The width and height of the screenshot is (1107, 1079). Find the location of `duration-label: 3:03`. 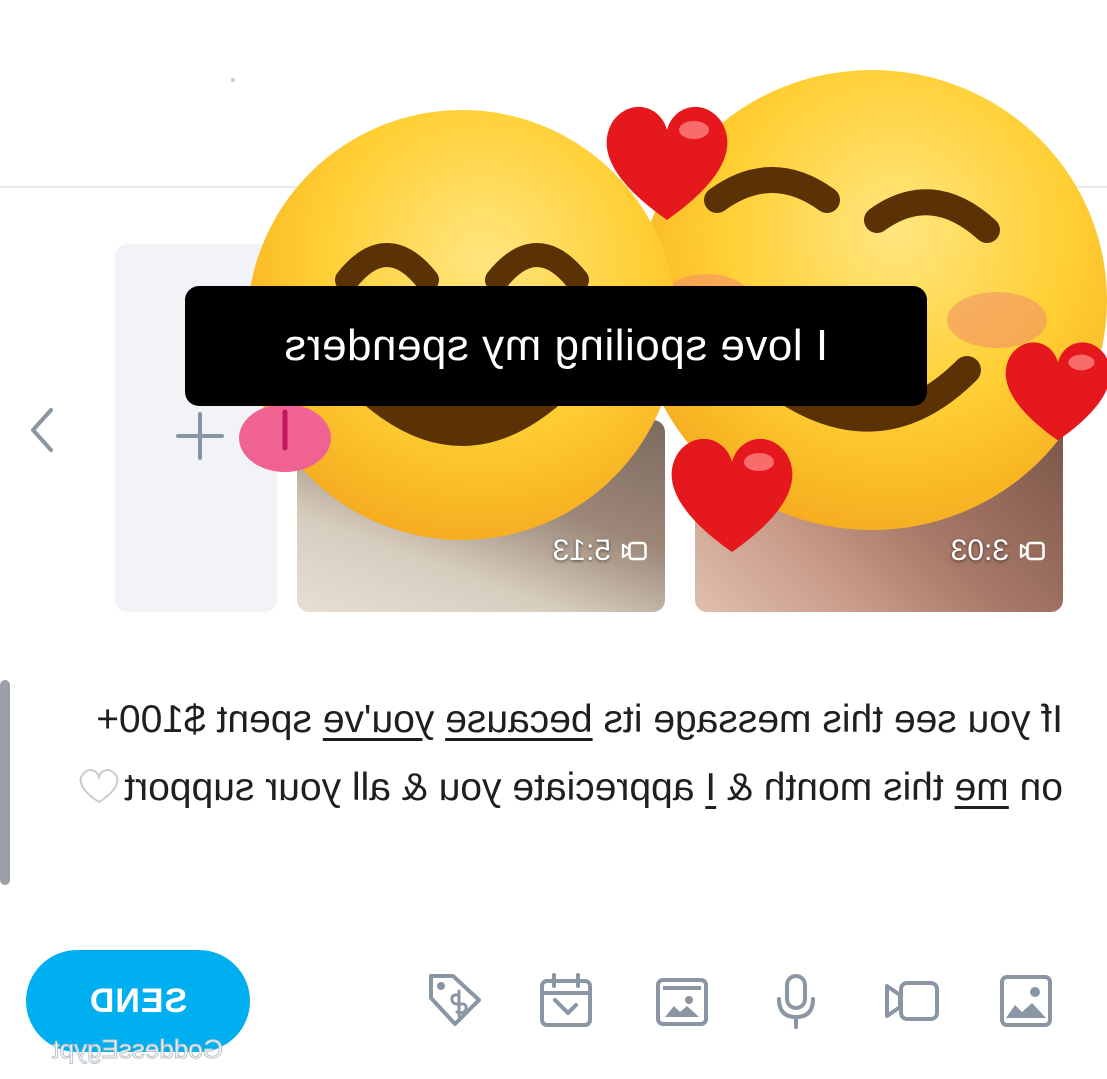

duration-label: 3:03 is located at coordinates (979, 550).